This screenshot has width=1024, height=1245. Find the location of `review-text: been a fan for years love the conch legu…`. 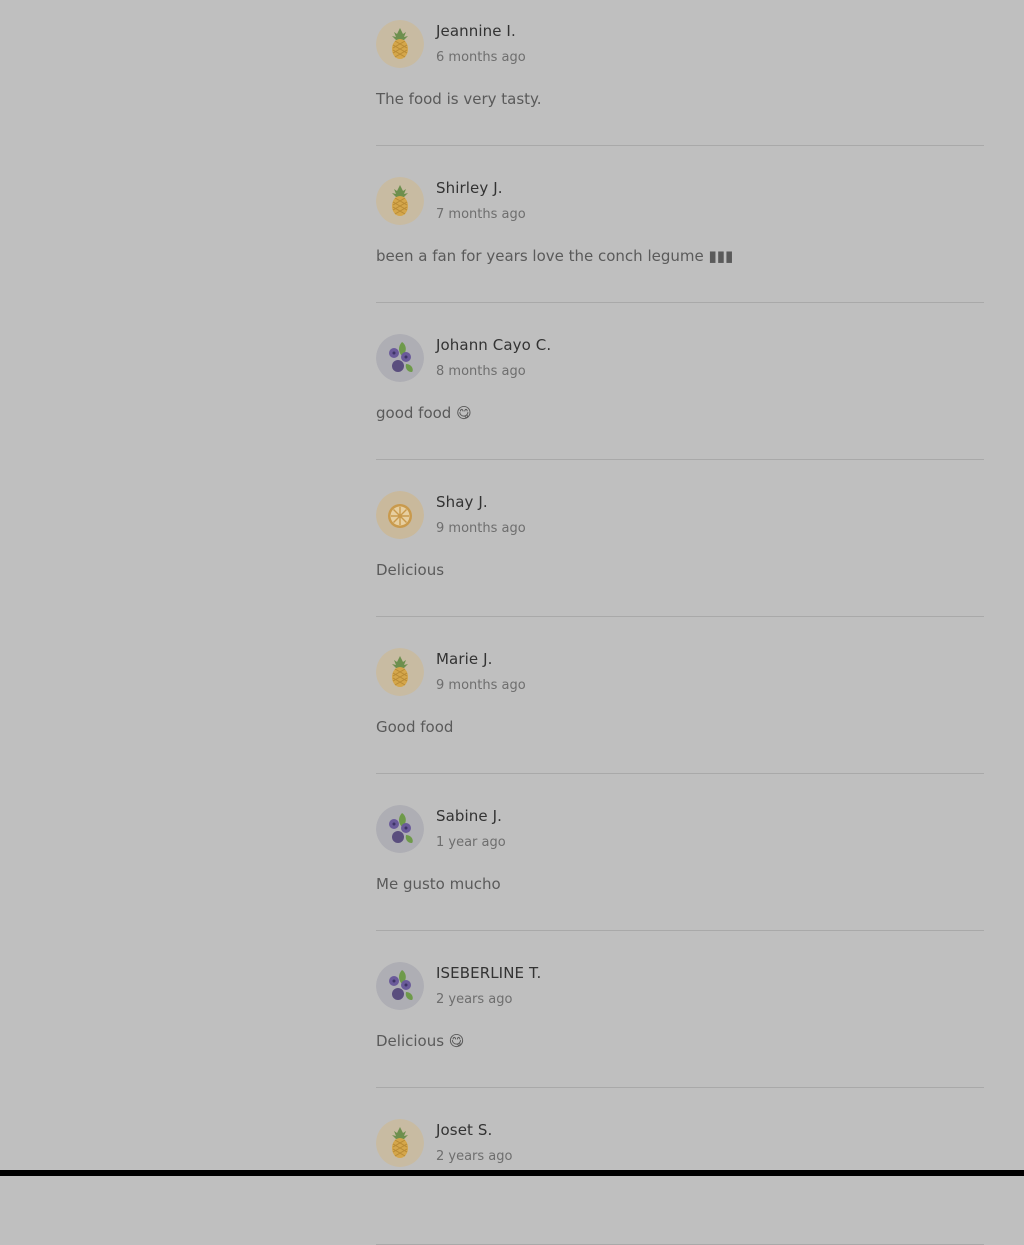

review-text: been a fan for years love the conch legu… is located at coordinates (555, 256).